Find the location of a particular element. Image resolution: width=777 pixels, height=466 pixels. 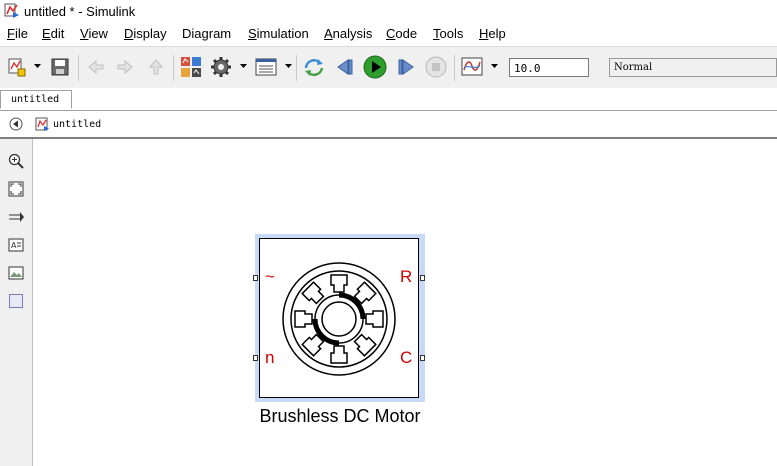

port-label-left-top: ~ is located at coordinates (270, 276).